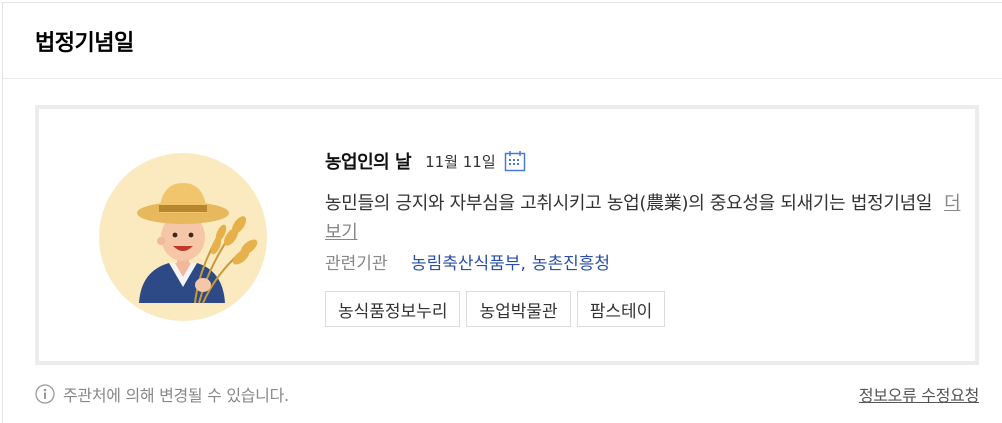 The width and height of the screenshot is (1002, 423). Describe the element at coordinates (919, 394) in the screenshot. I see `report-error-link: 정보오류 수정요청` at that location.